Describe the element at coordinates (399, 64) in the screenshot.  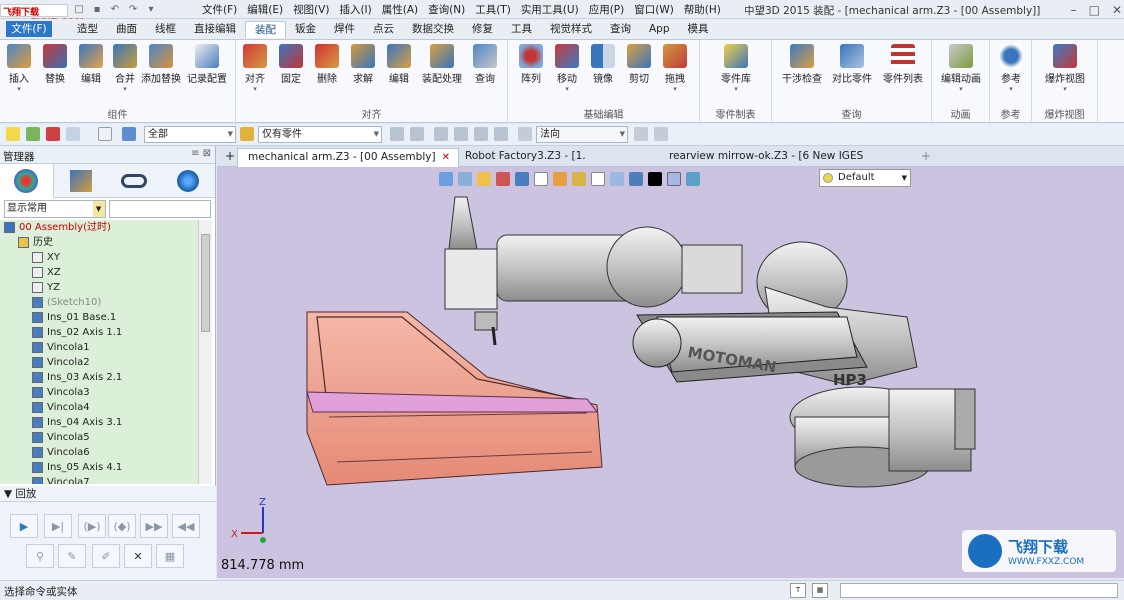
I see `edit-constraint-button: 编辑` at that location.